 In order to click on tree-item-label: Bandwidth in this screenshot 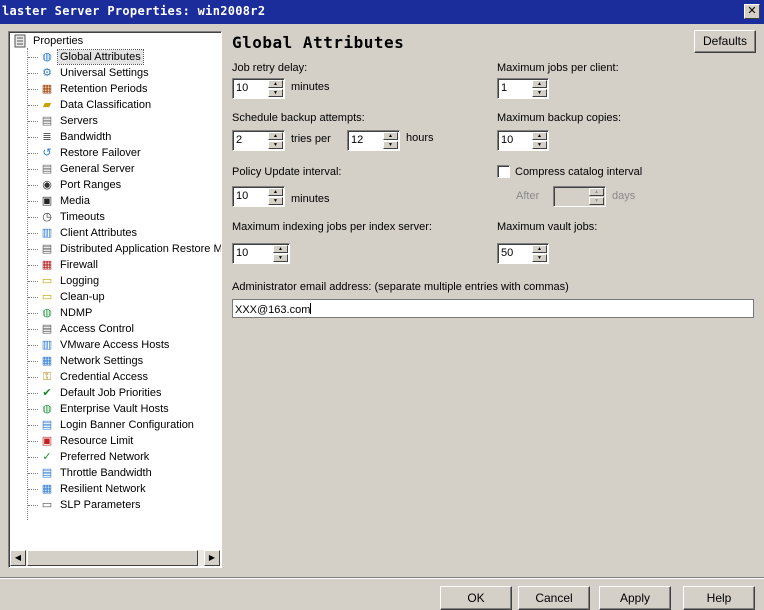, I will do `click(86, 137)`.